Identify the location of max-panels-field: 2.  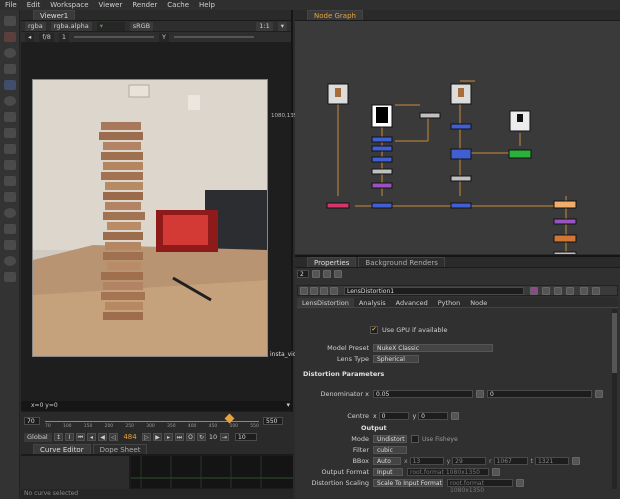
(303, 274).